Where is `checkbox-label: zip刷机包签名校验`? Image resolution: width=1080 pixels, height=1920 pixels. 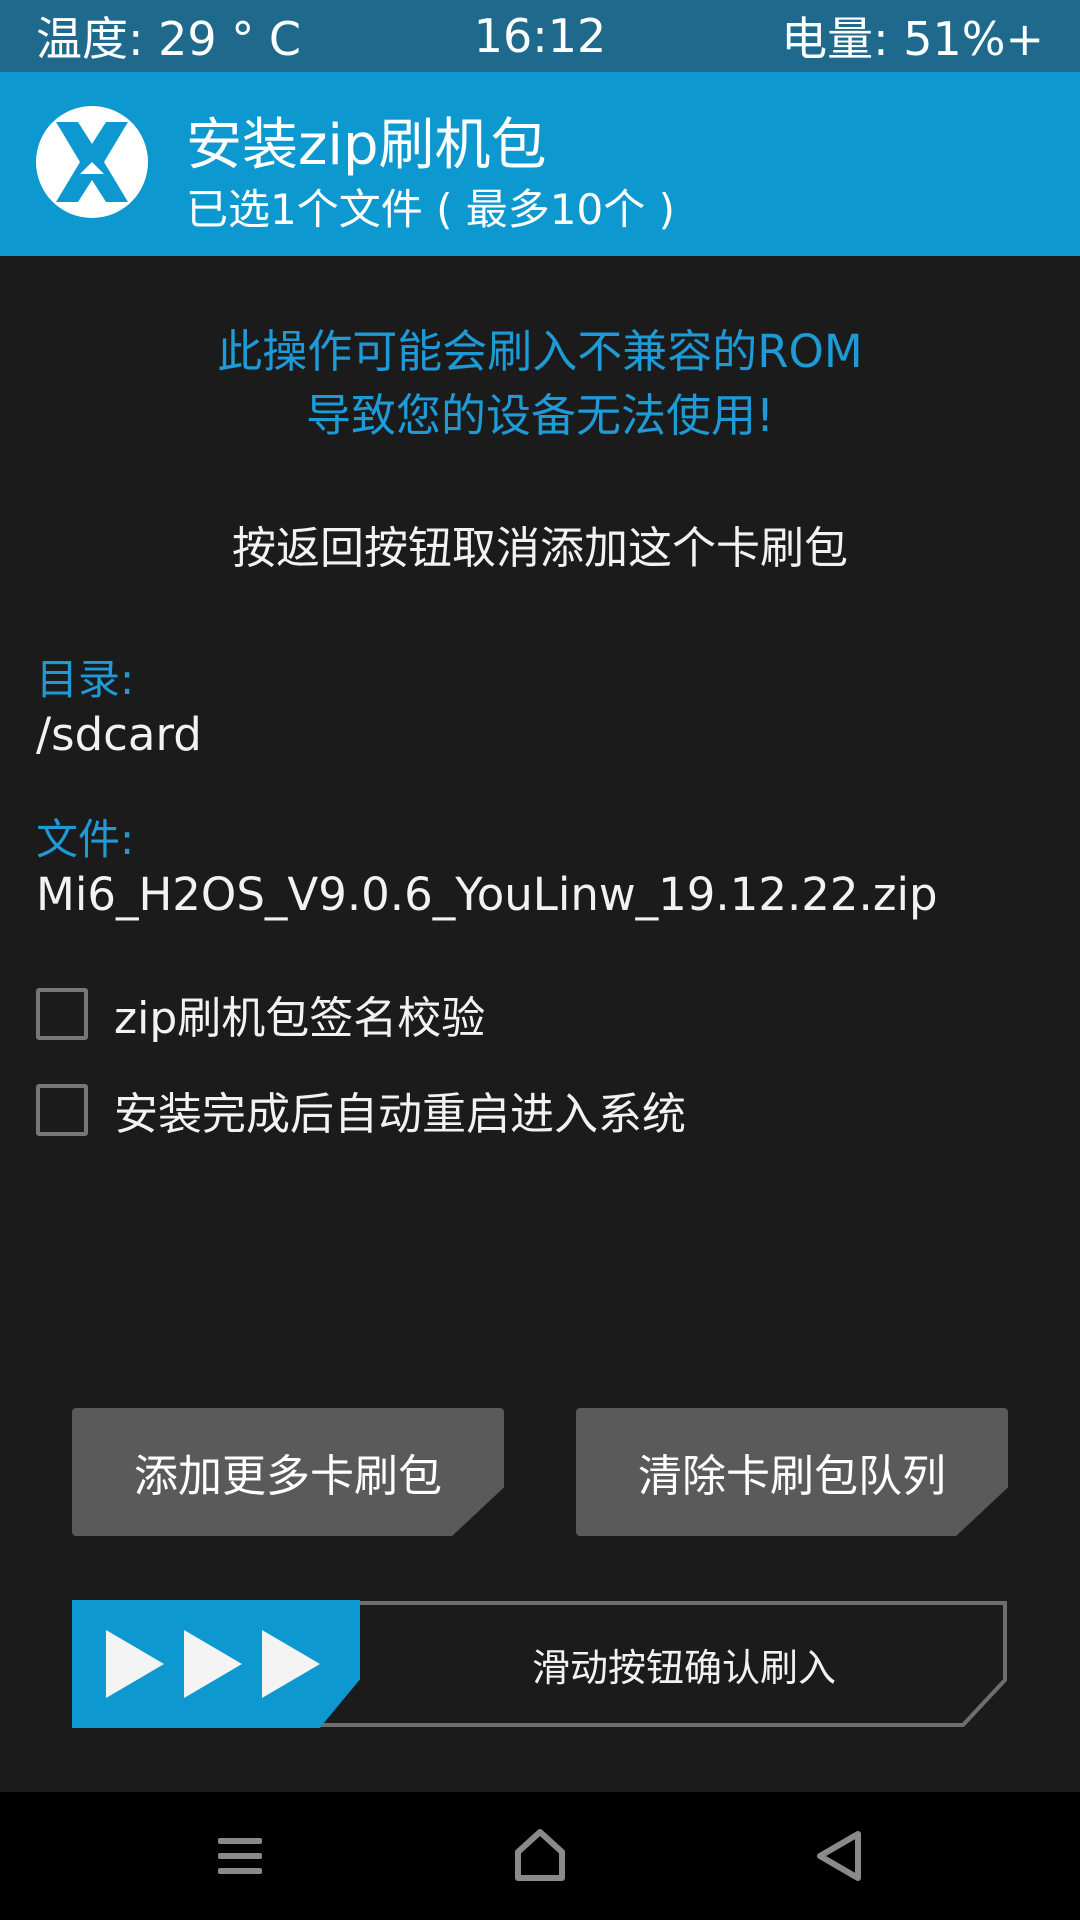 checkbox-label: zip刷机包签名校验 is located at coordinates (300, 1018).